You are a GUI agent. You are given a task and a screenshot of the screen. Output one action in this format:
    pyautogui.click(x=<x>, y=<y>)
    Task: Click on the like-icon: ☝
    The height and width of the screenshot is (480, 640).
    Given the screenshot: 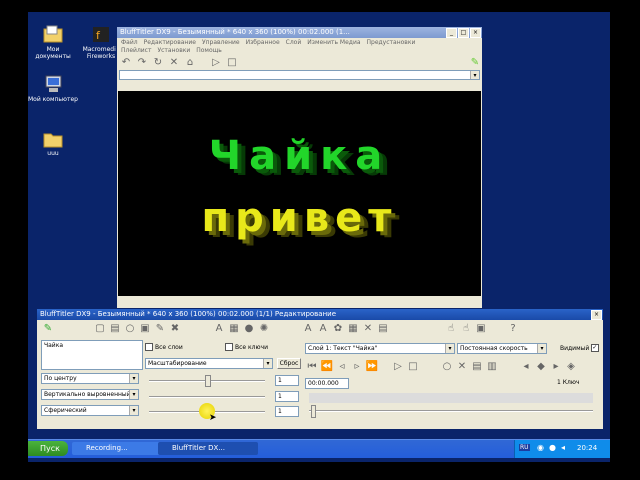 What is the action you would take?
    pyautogui.click(x=451, y=329)
    